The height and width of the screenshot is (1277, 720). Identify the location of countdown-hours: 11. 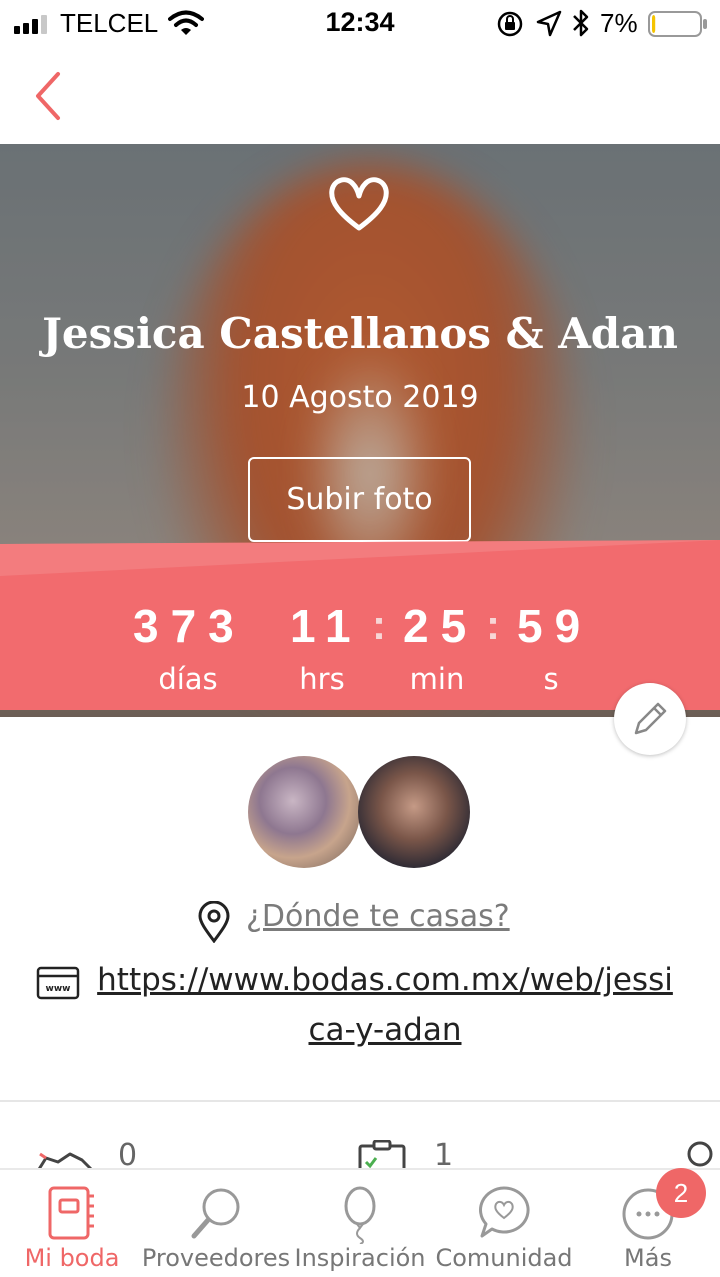
(326, 626).